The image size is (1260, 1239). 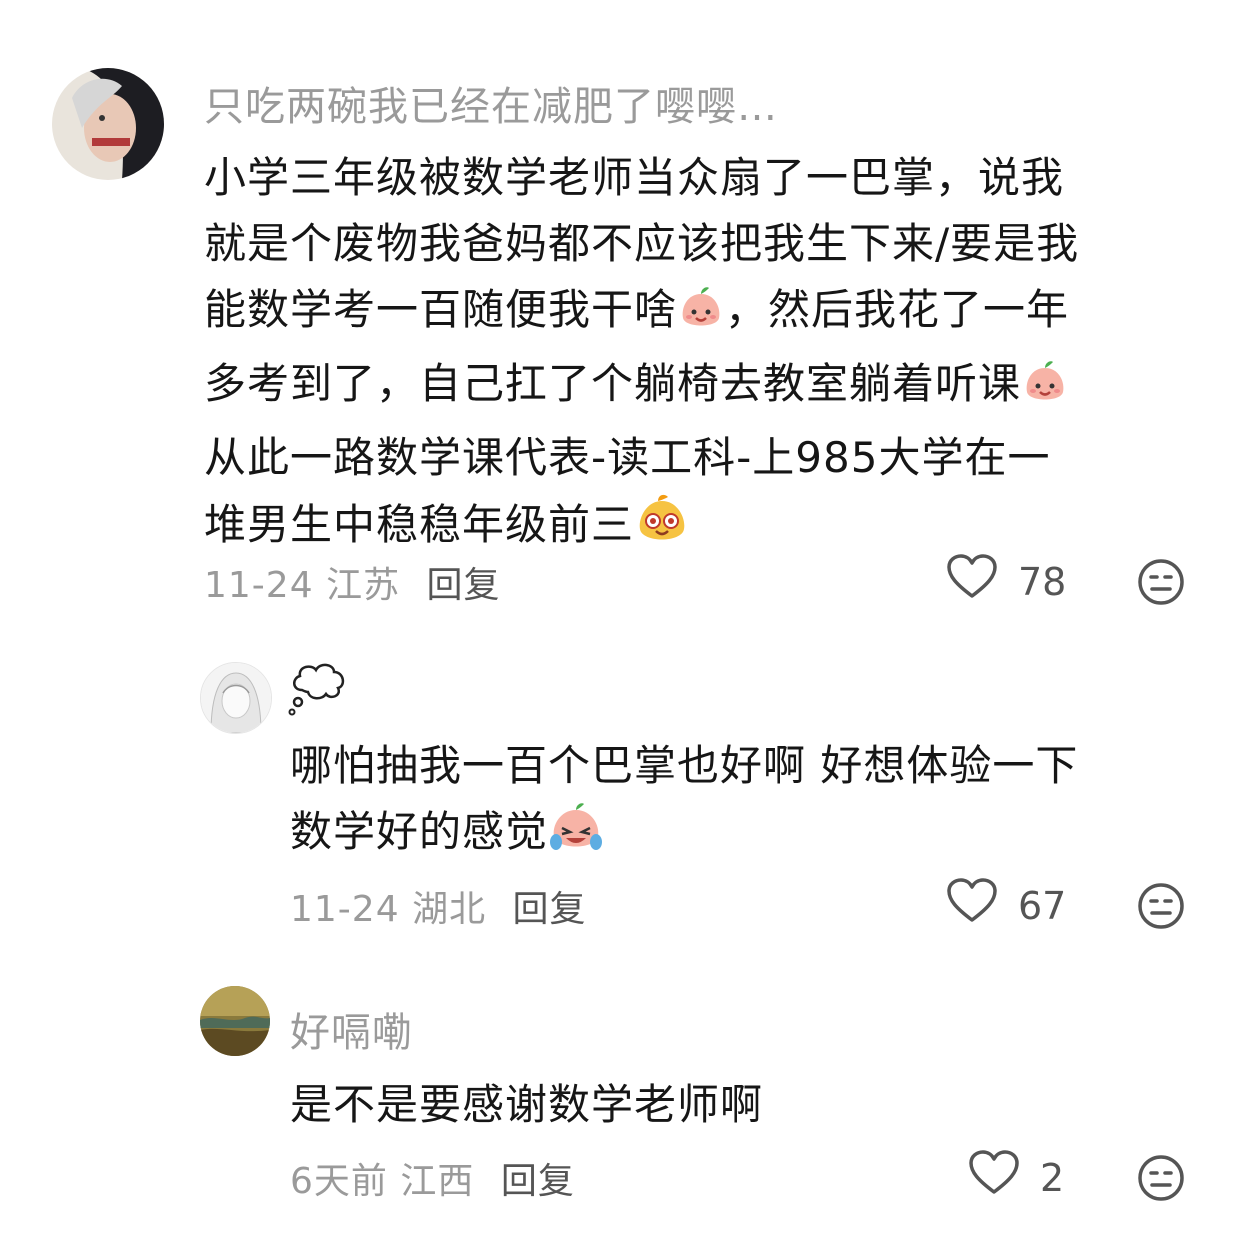 I want to click on like-count: 2, so click(x=1052, y=1177).